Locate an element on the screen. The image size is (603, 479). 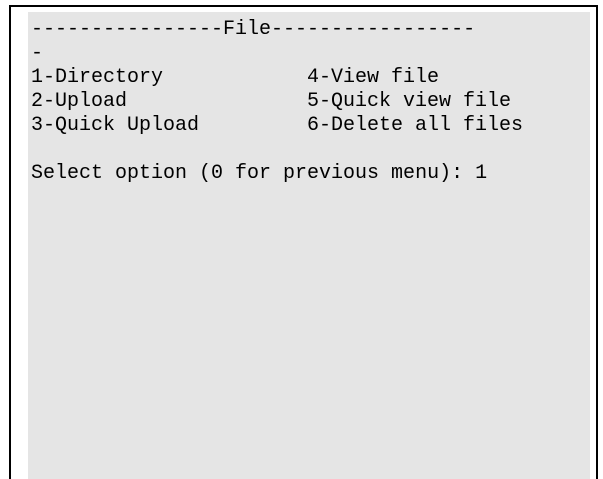
prompt-line: Select option (0 for previous menu): 1 is located at coordinates (310, 174).